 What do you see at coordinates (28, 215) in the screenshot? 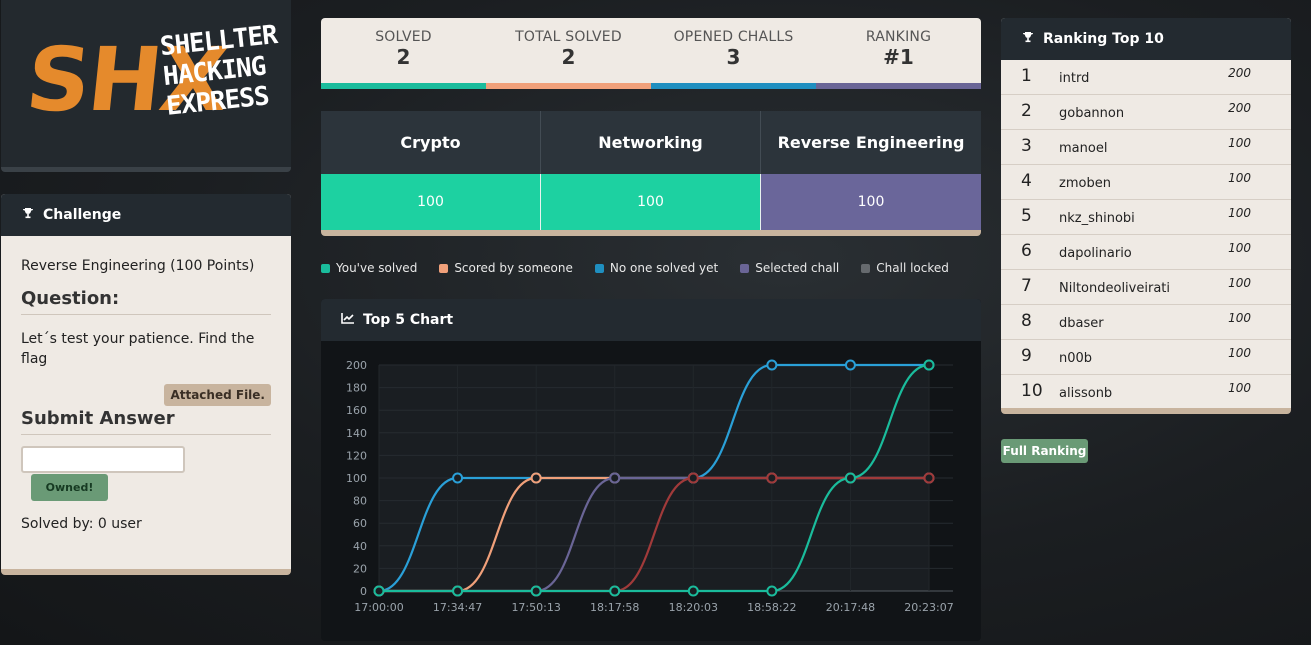
I see `trophy-icon` at bounding box center [28, 215].